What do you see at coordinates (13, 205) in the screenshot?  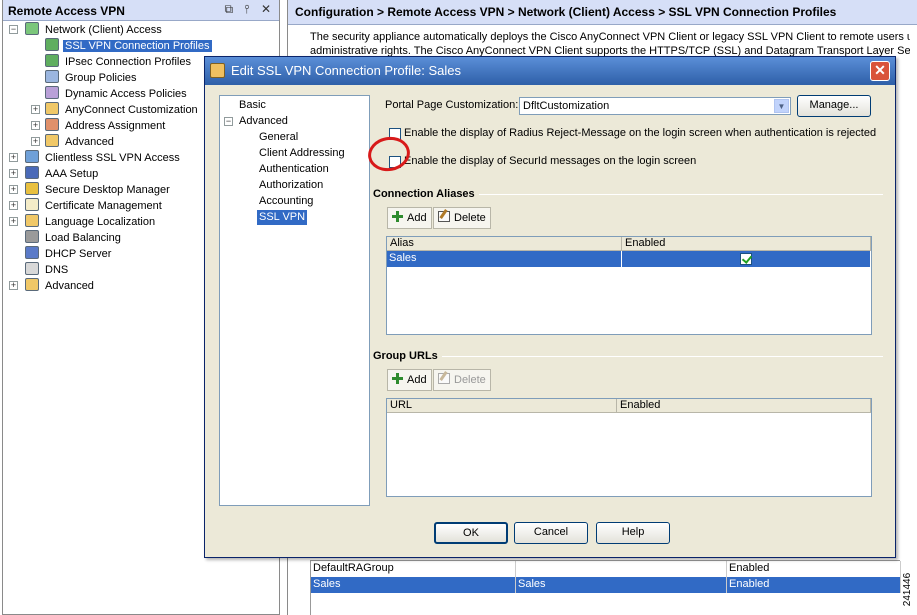 I see `expand-certificate-management: +` at bounding box center [13, 205].